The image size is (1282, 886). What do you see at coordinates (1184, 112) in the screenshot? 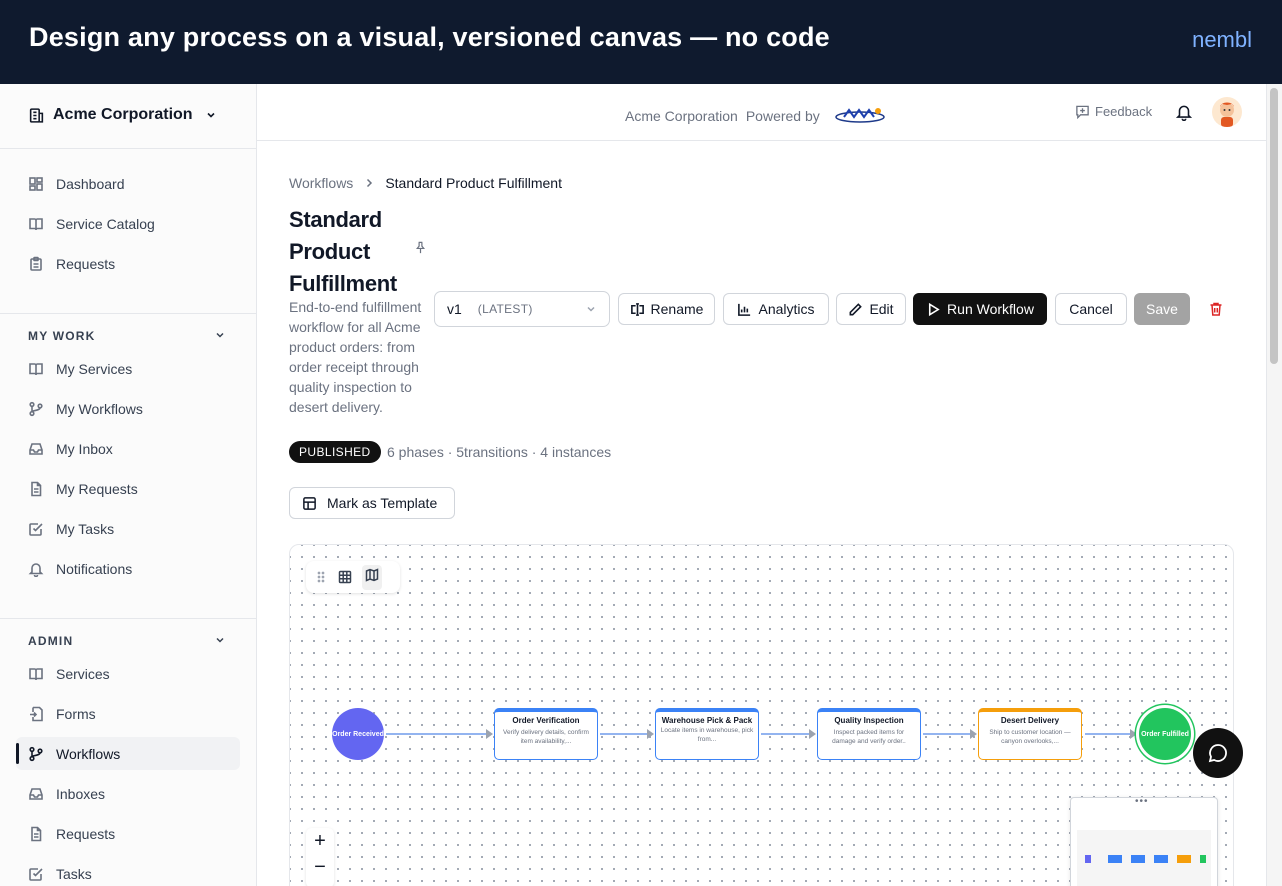
I see `notification-bell-icon` at bounding box center [1184, 112].